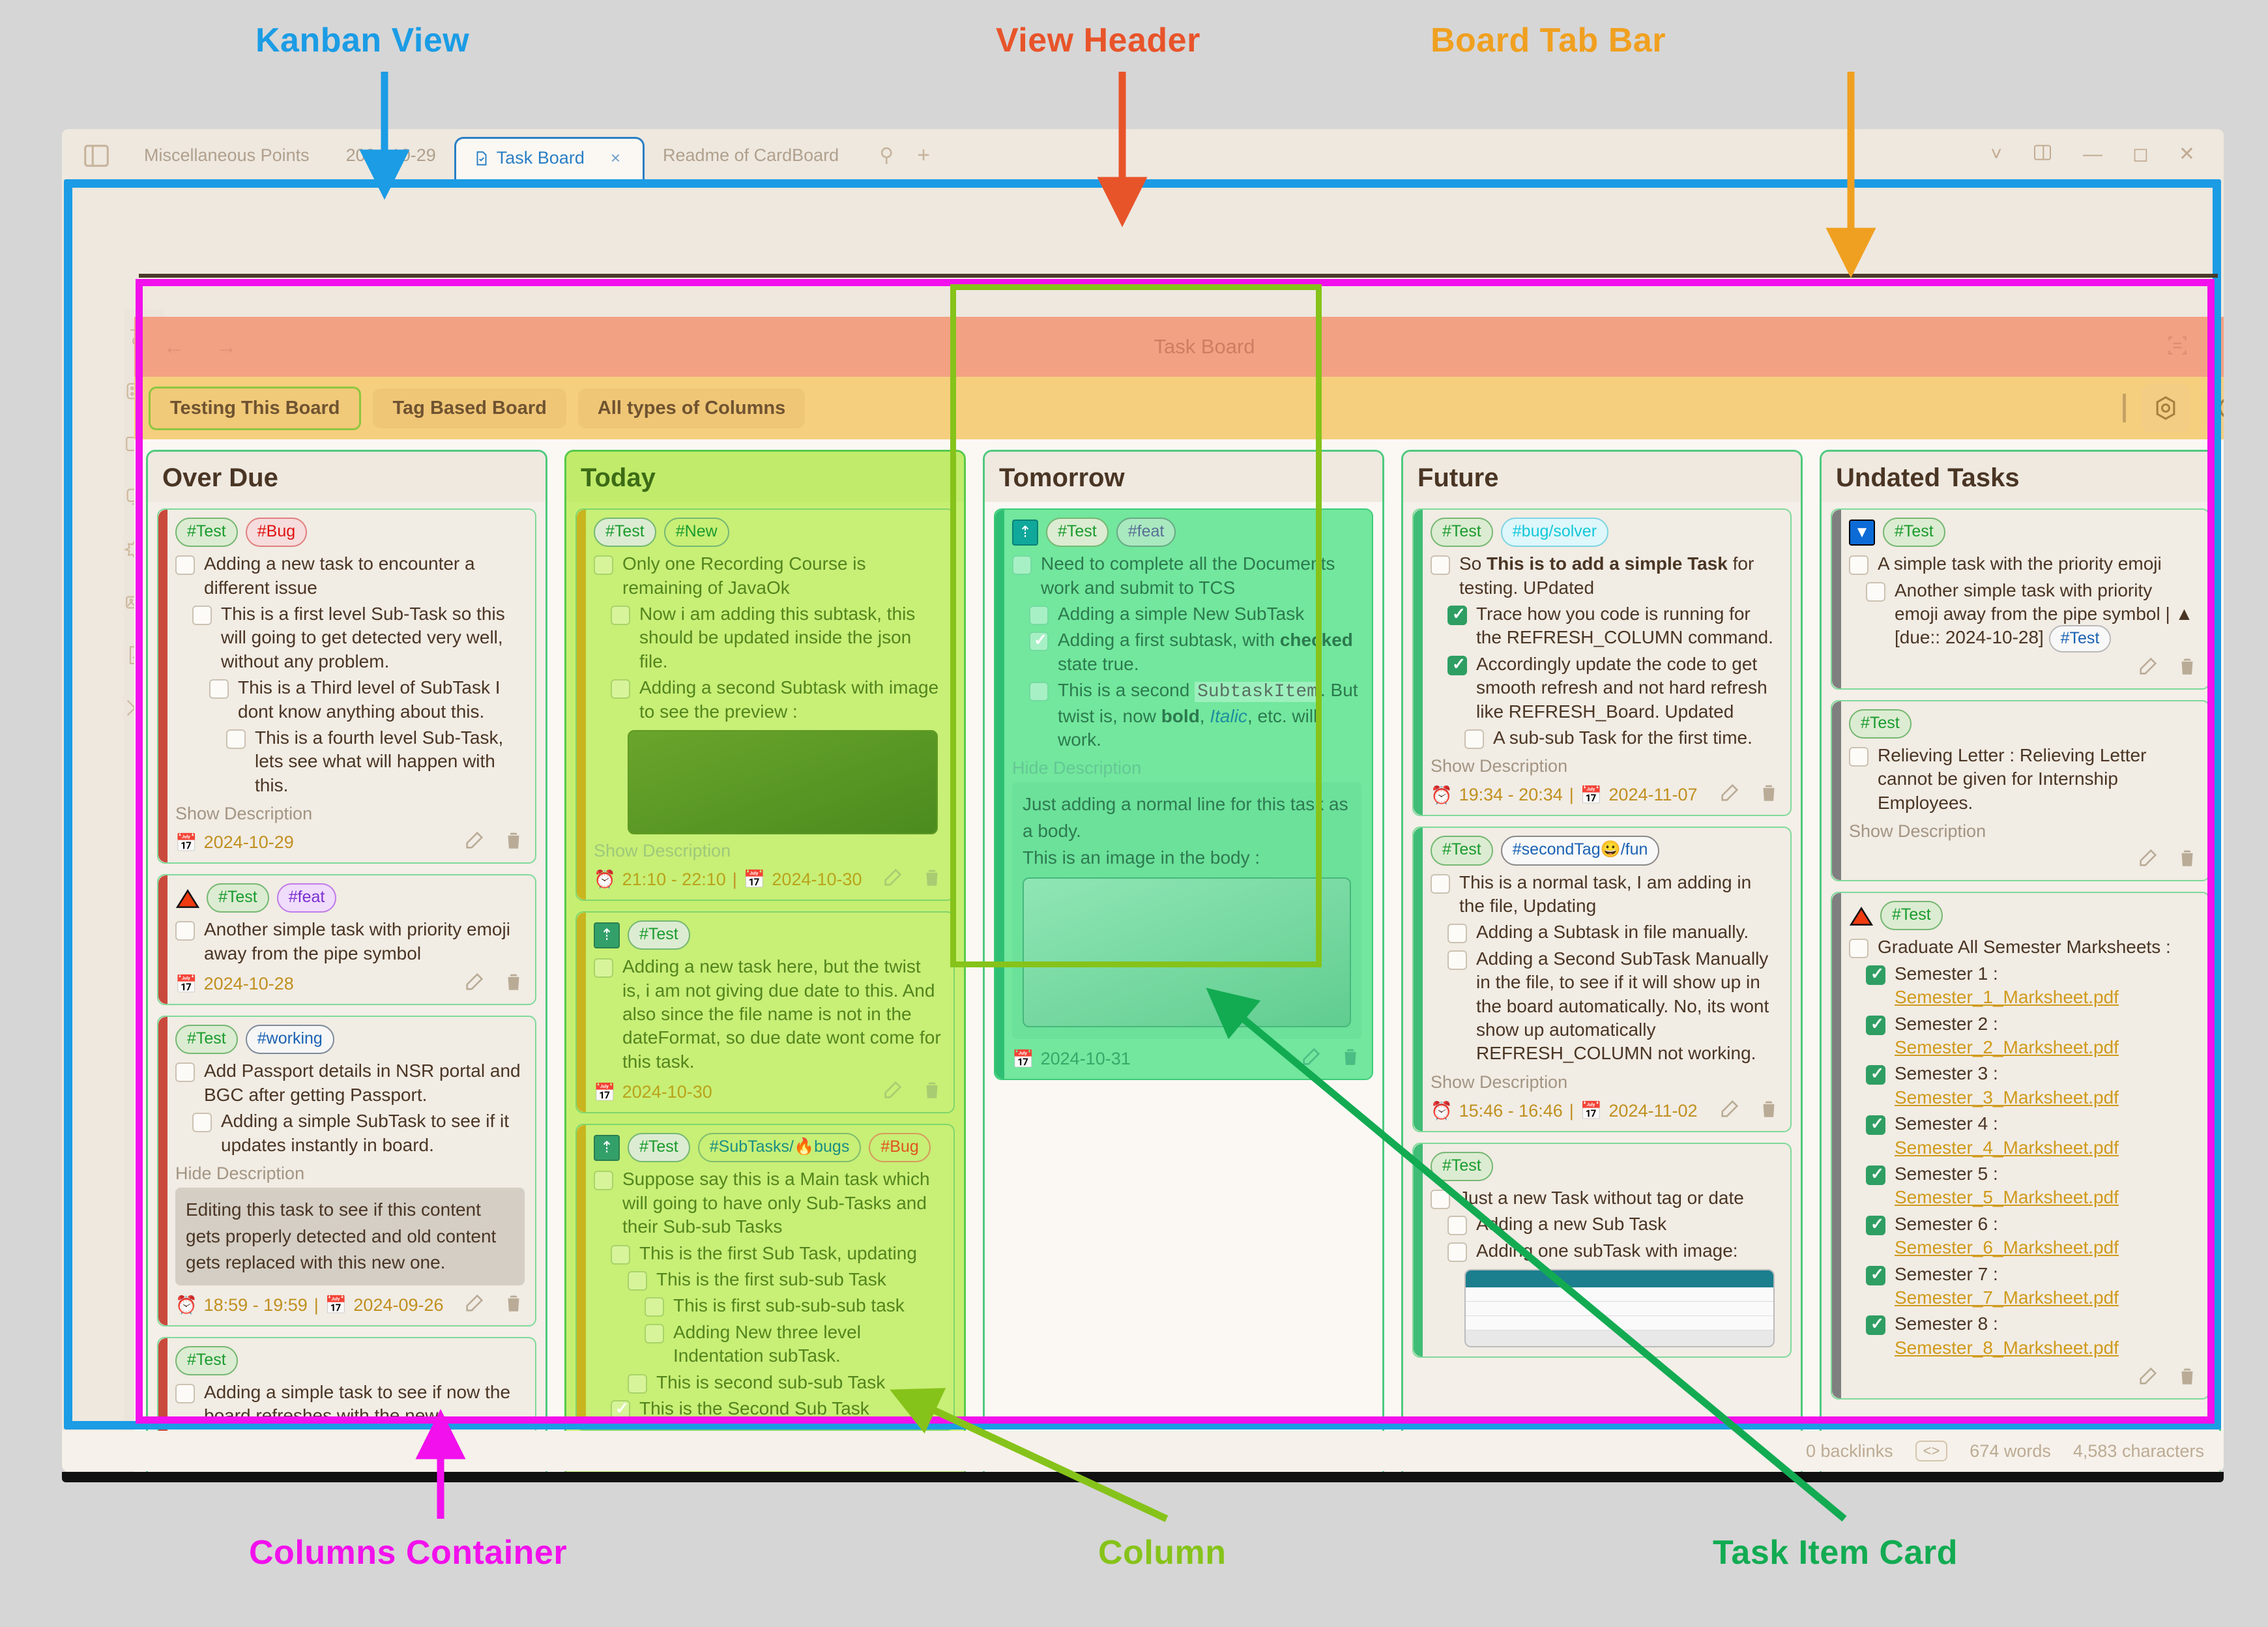 The width and height of the screenshot is (2268, 1627). Describe the element at coordinates (226, 347) in the screenshot. I see `arrow-right-icon: →` at that location.